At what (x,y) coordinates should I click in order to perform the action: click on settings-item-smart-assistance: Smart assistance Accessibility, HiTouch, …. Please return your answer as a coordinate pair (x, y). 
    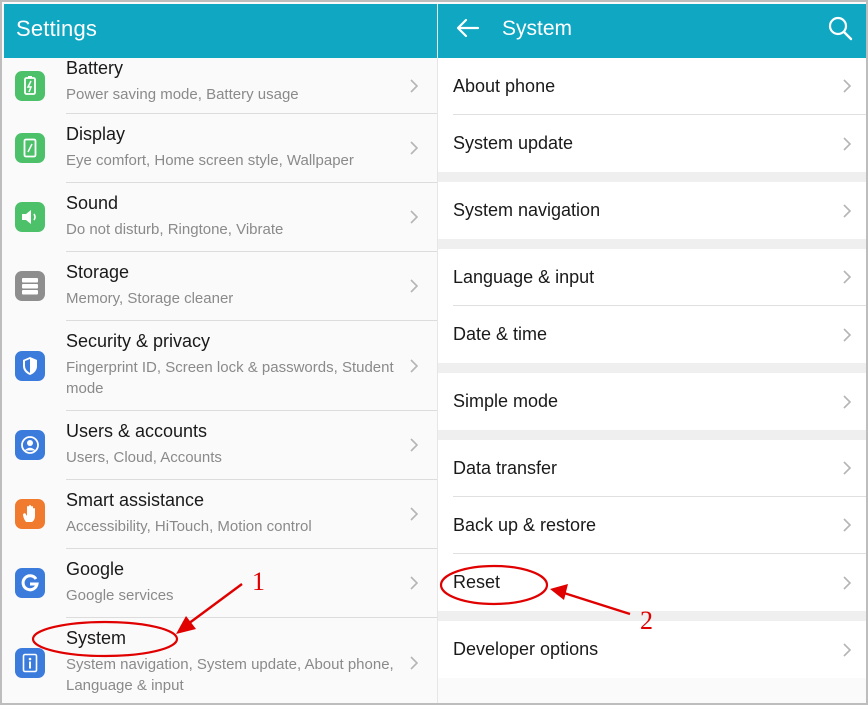
    Looking at the image, I should click on (226, 514).